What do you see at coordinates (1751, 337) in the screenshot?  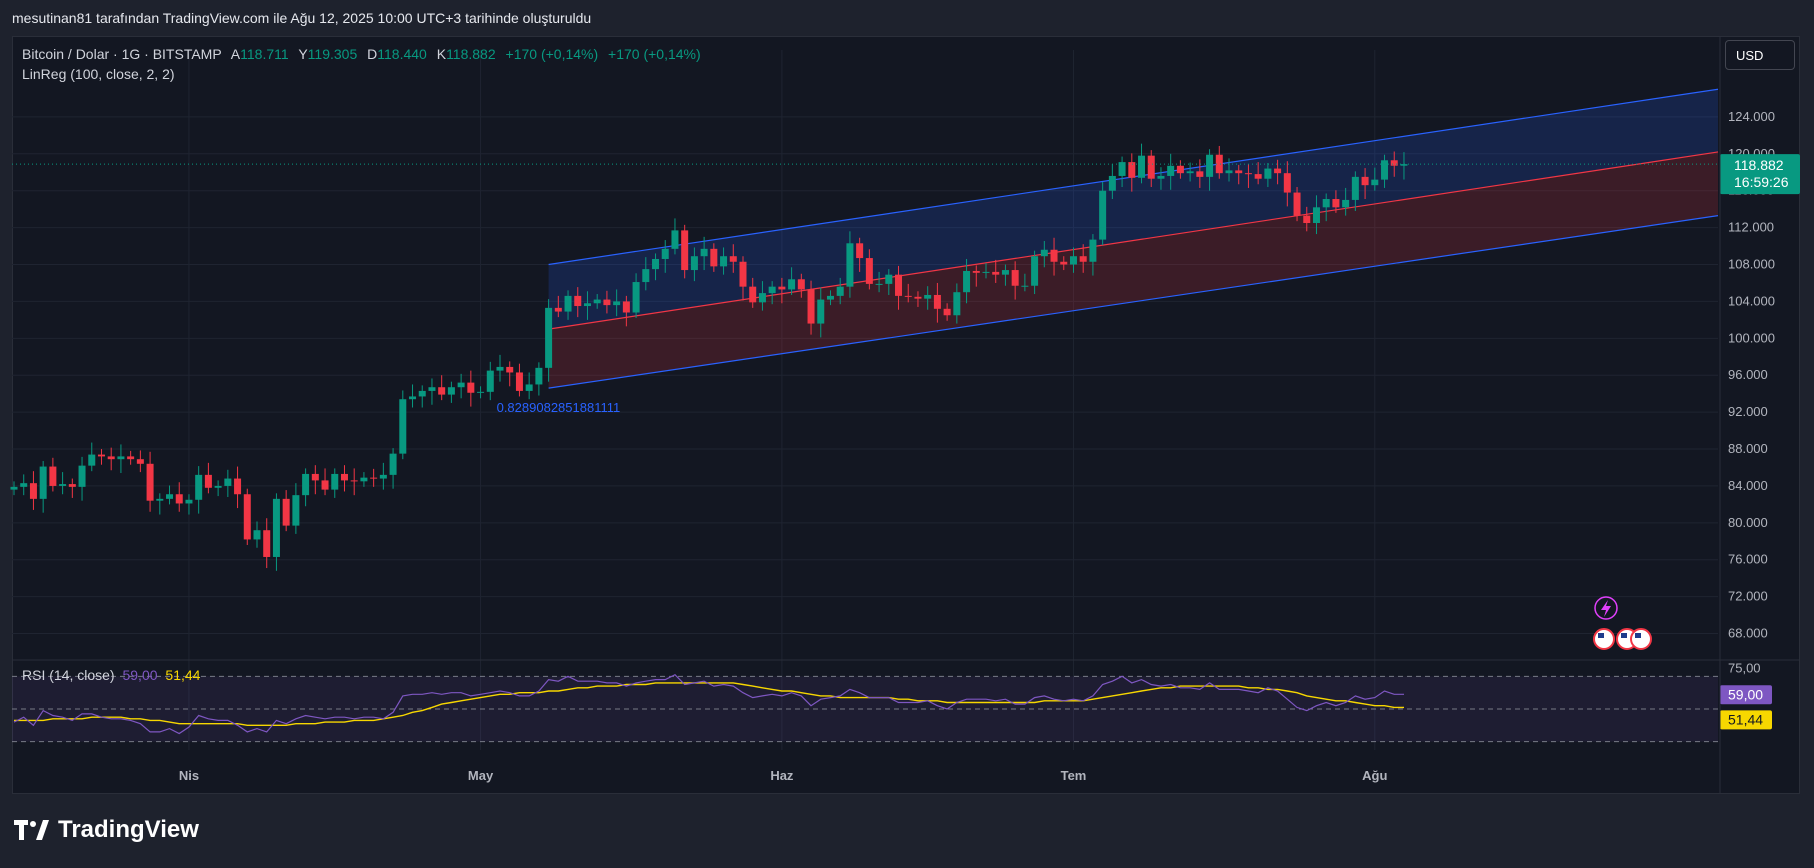 I see `price-tick-label: 100.000` at bounding box center [1751, 337].